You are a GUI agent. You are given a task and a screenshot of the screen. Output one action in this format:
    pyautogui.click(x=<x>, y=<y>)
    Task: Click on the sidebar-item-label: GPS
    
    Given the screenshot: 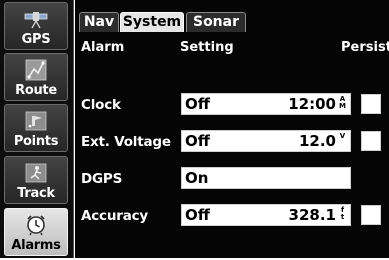 What is the action you would take?
    pyautogui.click(x=36, y=39)
    